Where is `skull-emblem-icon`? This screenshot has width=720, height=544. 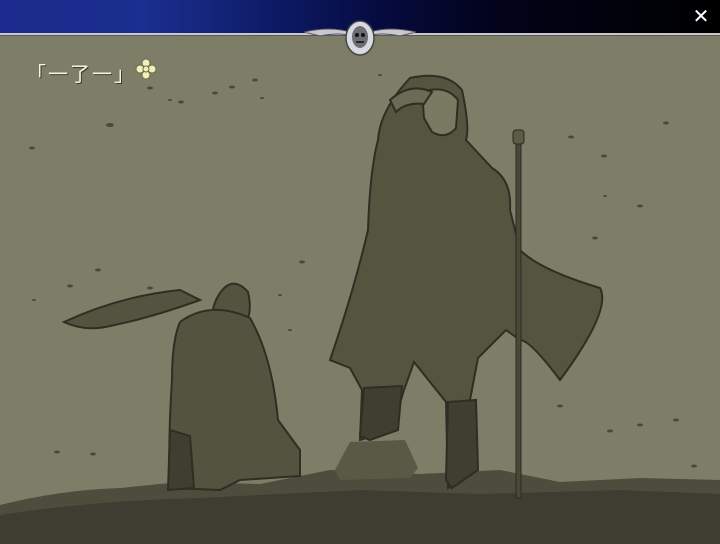
skull-emblem-icon is located at coordinates (360, 38).